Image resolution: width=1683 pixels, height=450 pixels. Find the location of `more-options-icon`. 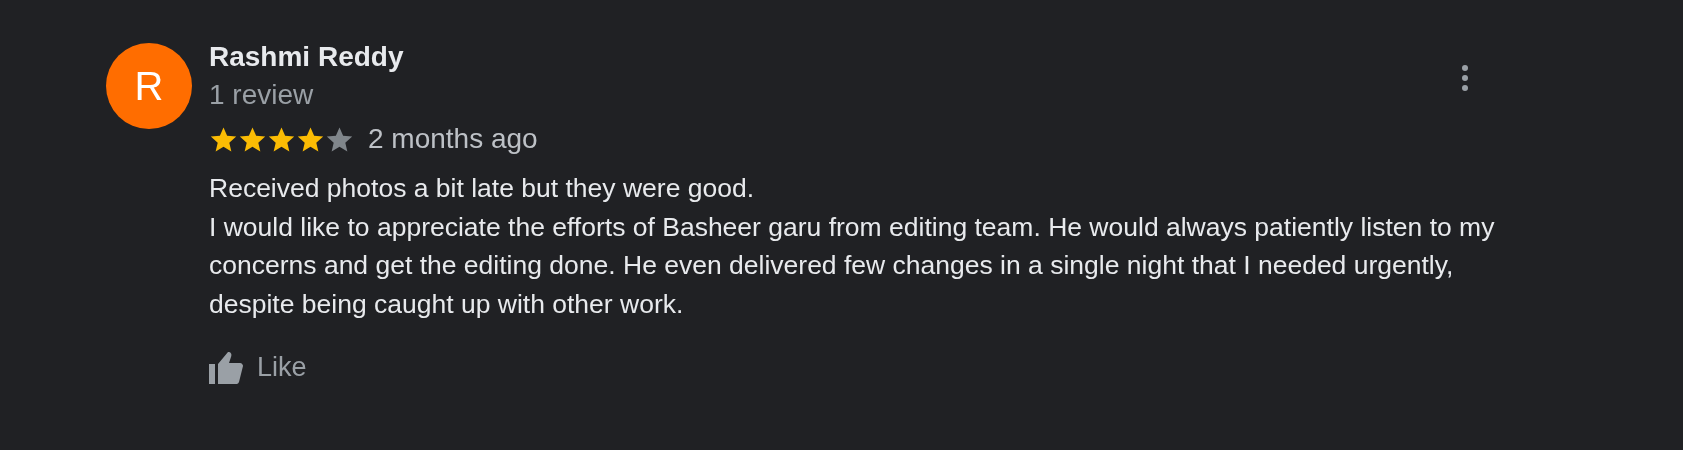

more-options-icon is located at coordinates (1465, 78).